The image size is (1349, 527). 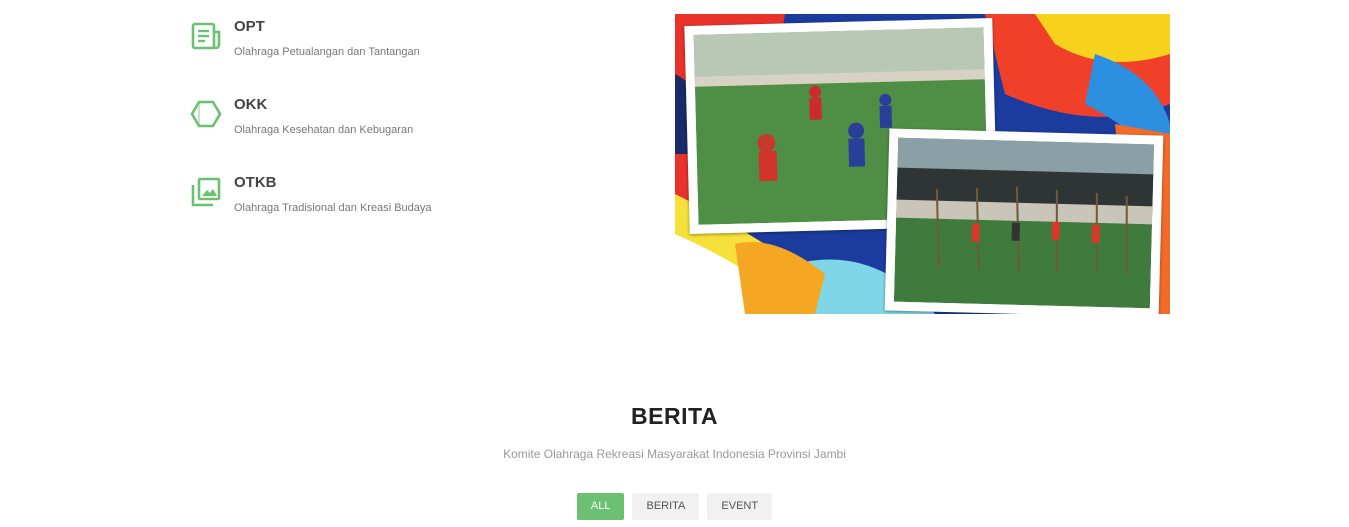 I want to click on section-title: BERITA, so click(x=674, y=416).